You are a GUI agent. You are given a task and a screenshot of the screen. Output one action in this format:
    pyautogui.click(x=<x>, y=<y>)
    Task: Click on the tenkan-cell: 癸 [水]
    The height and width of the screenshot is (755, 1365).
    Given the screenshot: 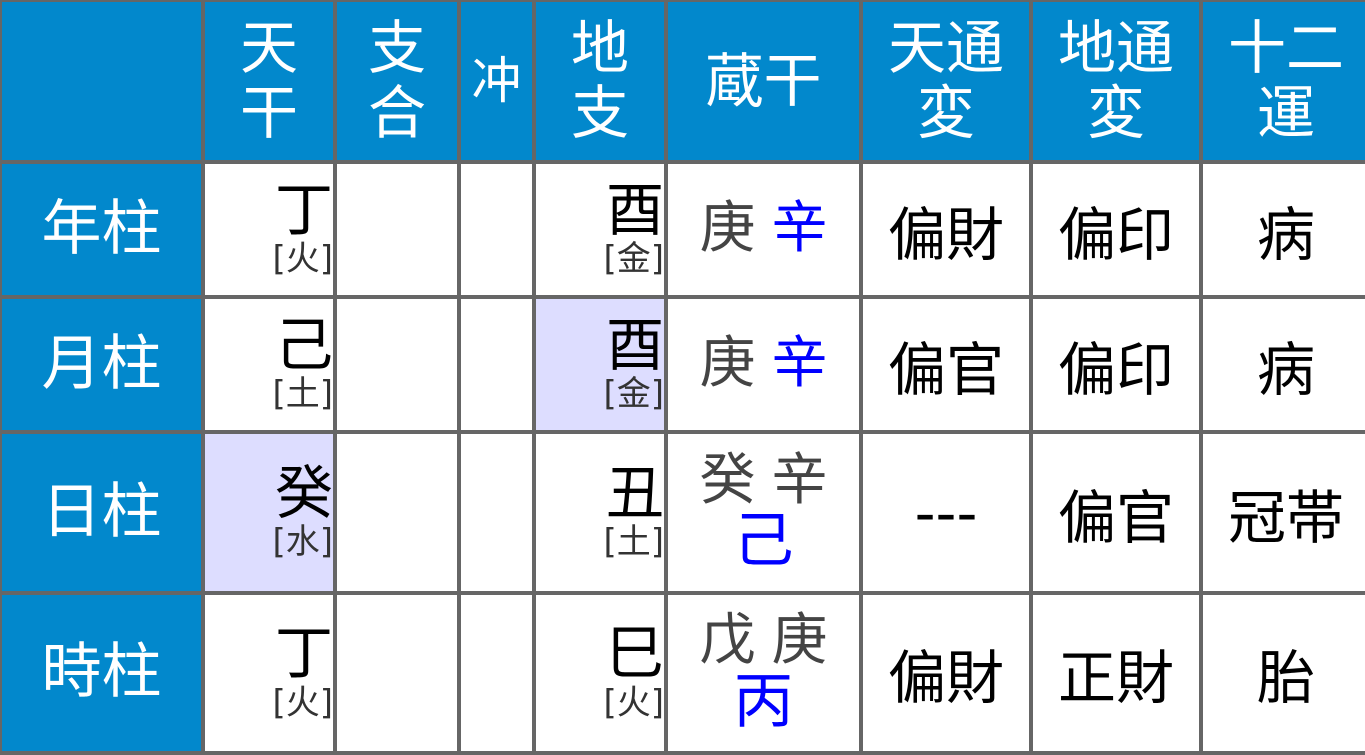 What is the action you would take?
    pyautogui.click(x=269, y=512)
    